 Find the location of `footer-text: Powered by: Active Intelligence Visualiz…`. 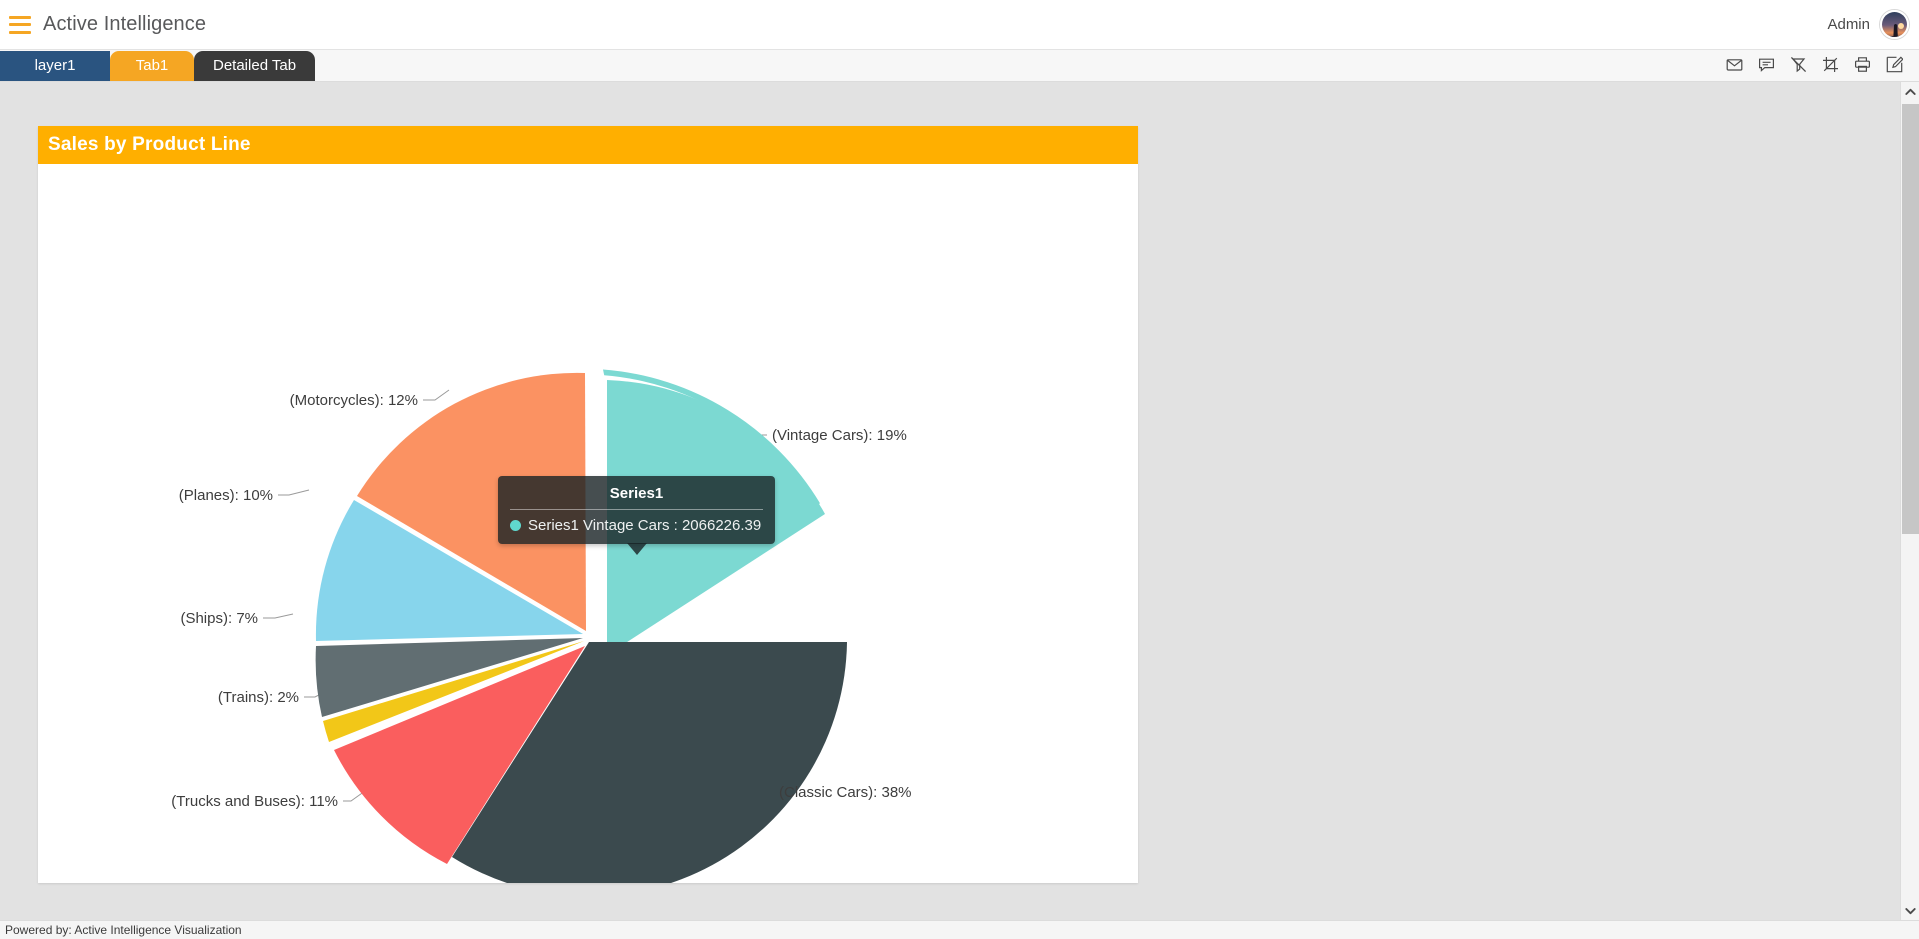

footer-text: Powered by: Active Intelligence Visualiz… is located at coordinates (123, 930).